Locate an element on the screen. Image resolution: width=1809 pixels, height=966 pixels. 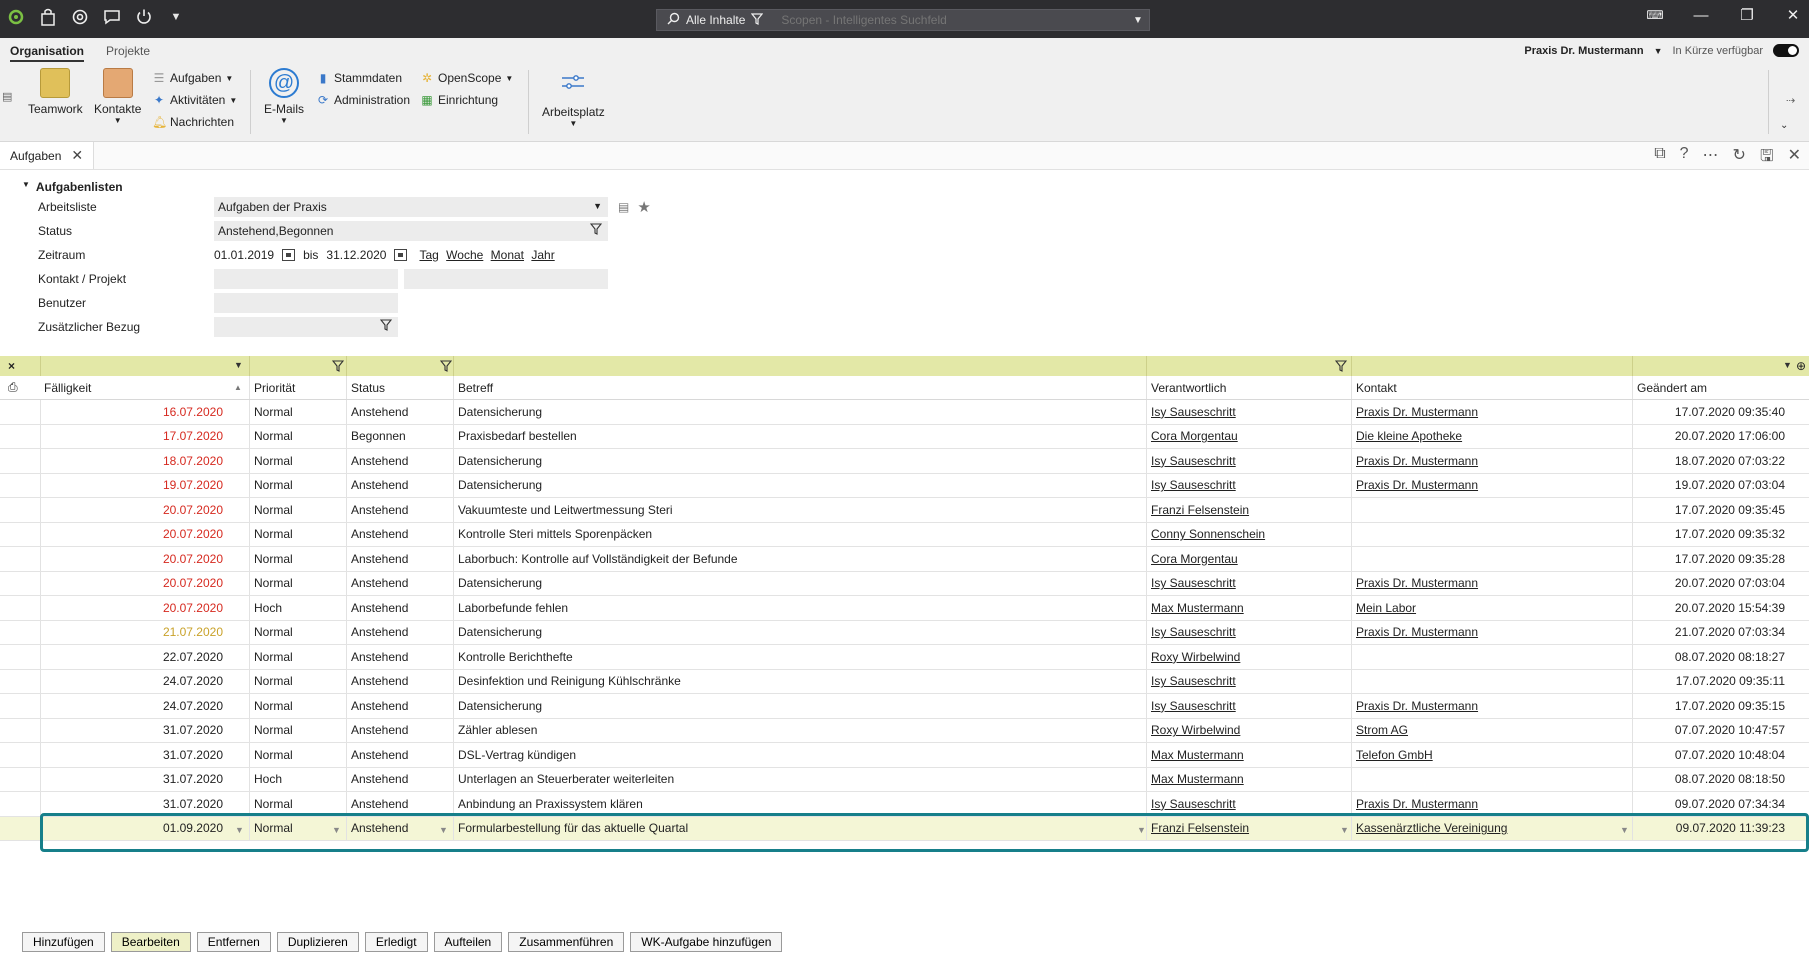
col-header-due: Fälligkeit is located at coordinates (135, 387).